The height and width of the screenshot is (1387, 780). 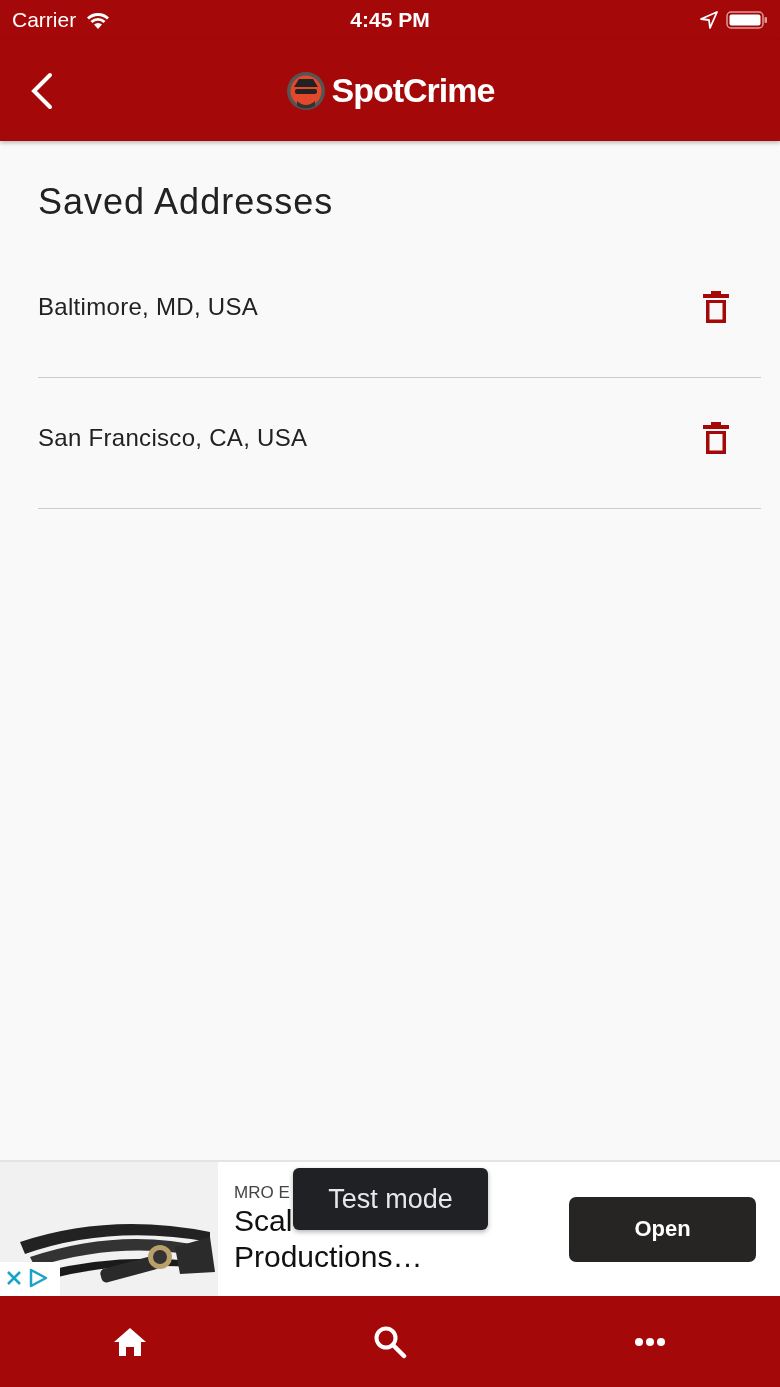 I want to click on ad-sponsor: MRO E, so click(x=262, y=1193).